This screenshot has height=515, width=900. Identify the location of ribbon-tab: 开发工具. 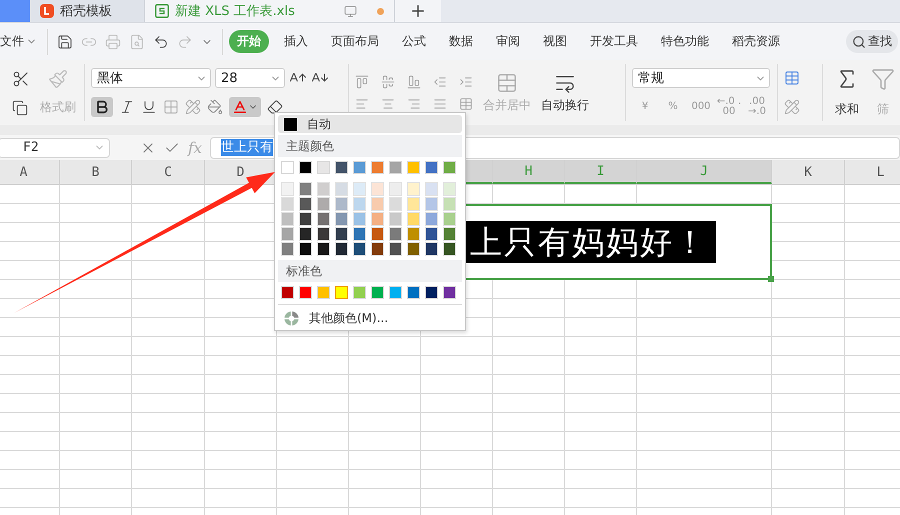
(614, 41).